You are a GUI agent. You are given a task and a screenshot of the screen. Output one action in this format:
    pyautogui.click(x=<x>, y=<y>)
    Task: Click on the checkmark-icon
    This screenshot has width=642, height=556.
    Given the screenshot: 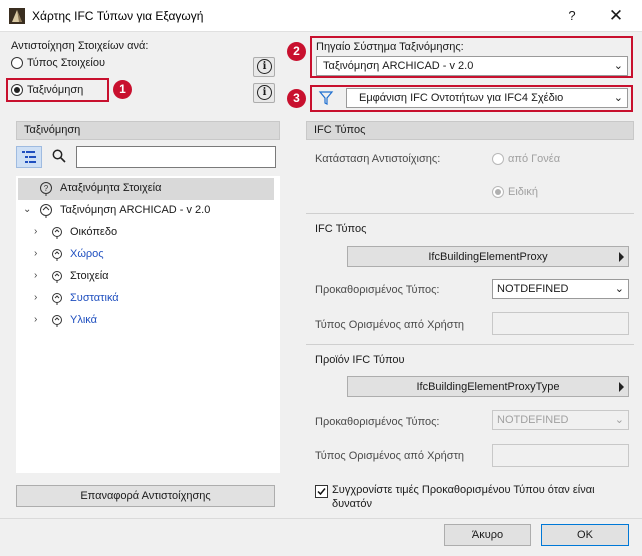 What is the action you would take?
    pyautogui.click(x=321, y=492)
    